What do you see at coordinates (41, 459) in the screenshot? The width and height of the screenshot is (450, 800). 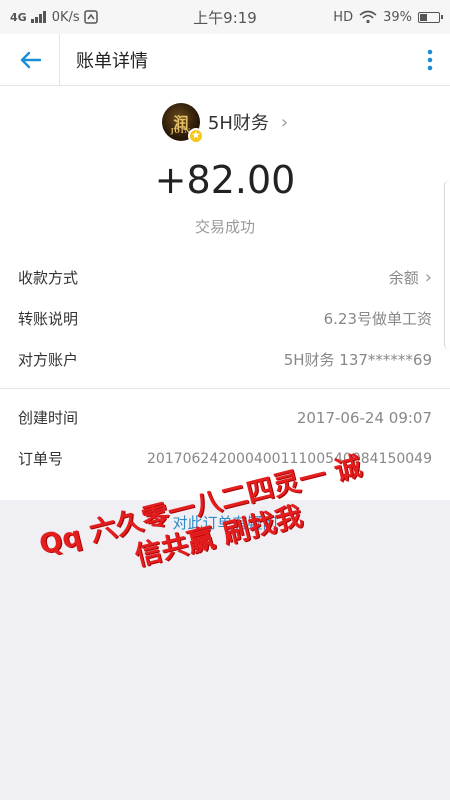 I see `detail-label: 订单号` at bounding box center [41, 459].